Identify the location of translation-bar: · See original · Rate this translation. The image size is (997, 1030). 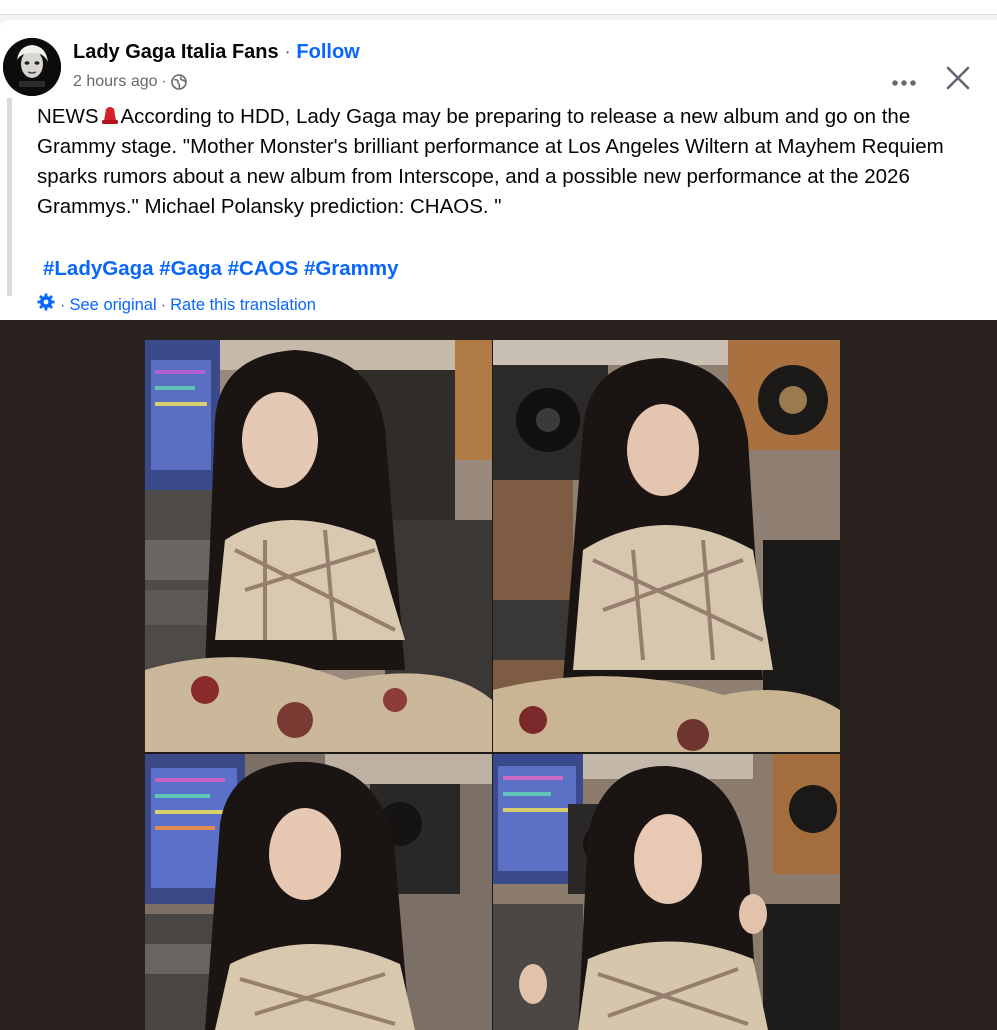
(176, 305).